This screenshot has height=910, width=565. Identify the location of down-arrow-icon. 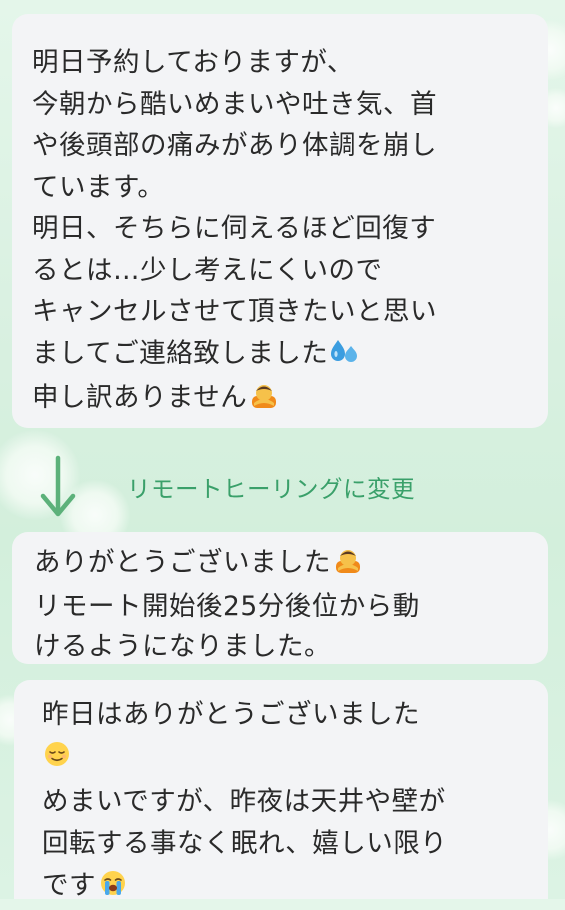
(58, 491).